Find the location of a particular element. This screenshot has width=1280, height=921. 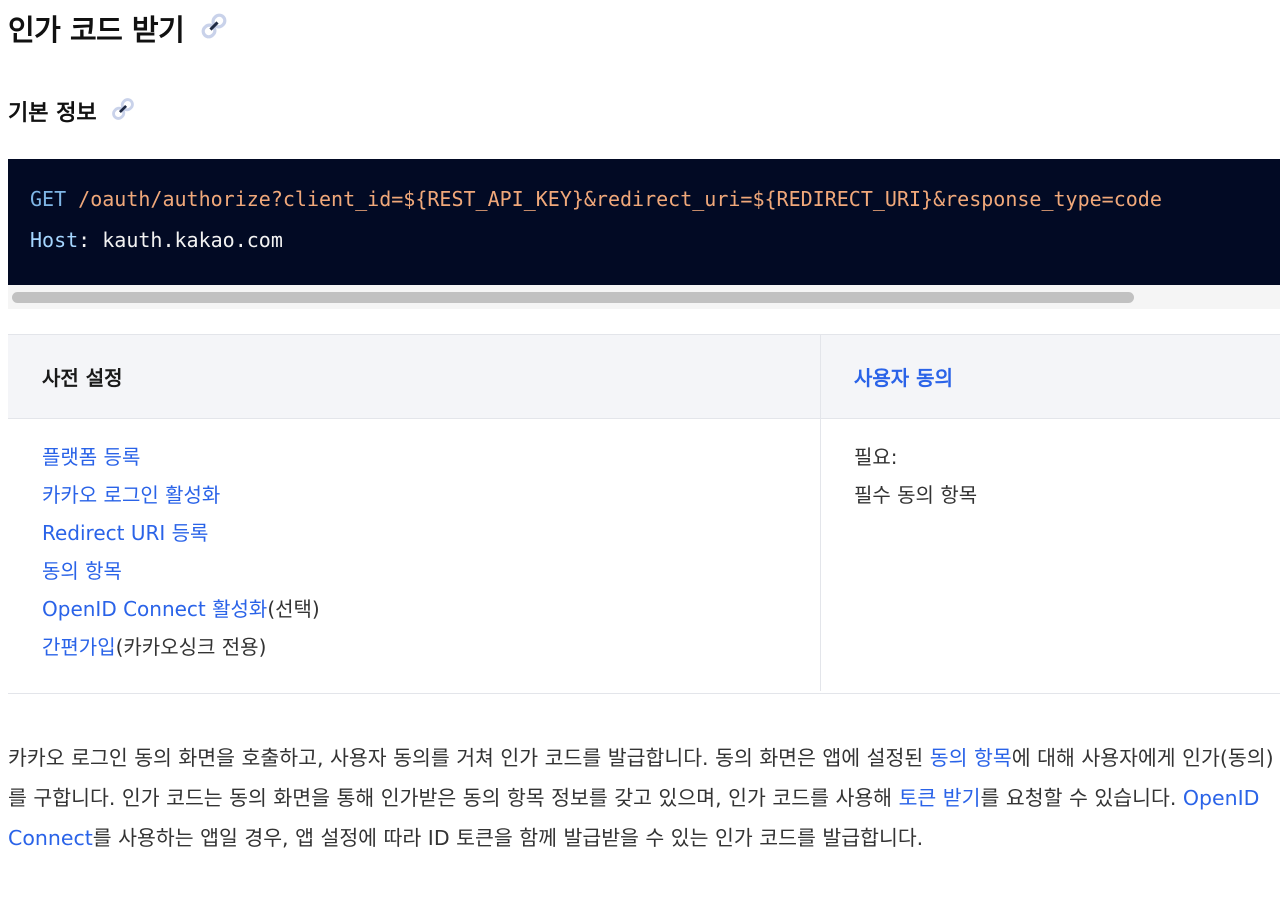

list-item: 카카오 로그인 활성화 is located at coordinates (181, 495).